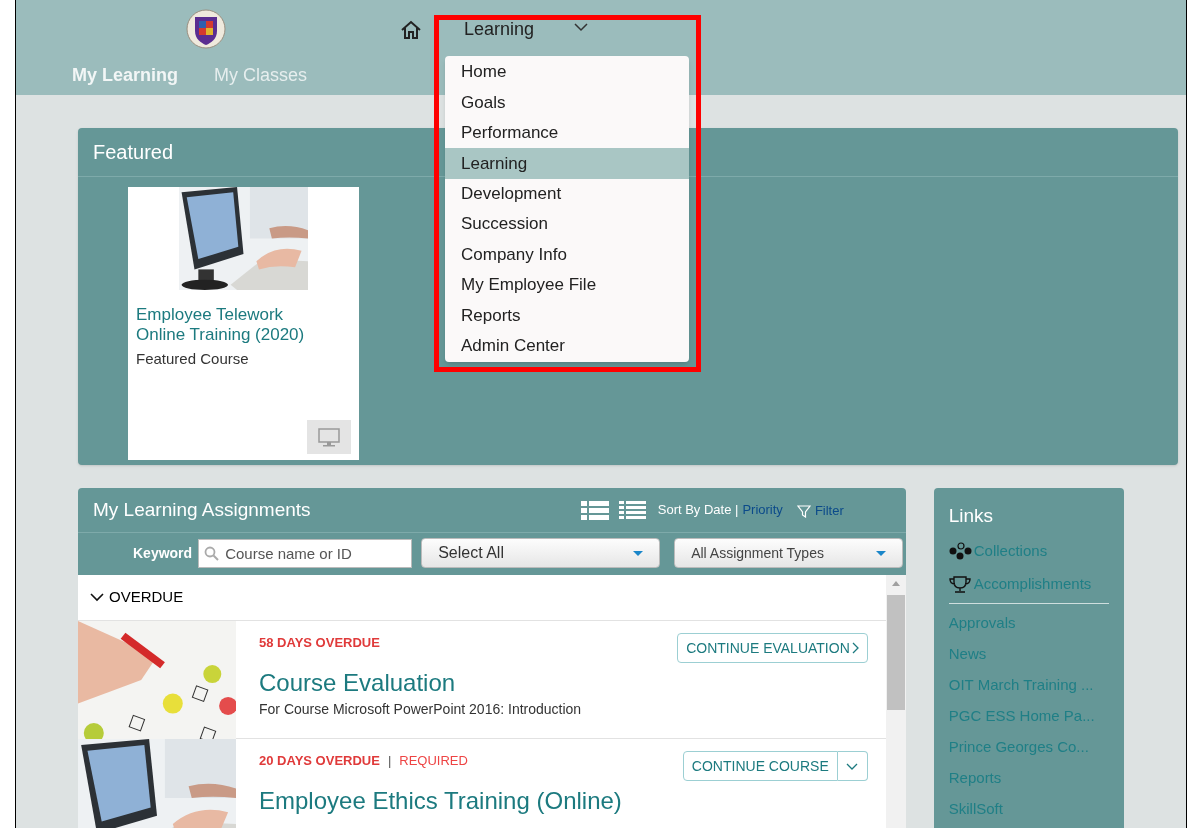 The height and width of the screenshot is (828, 1197). What do you see at coordinates (971, 516) in the screenshot?
I see `panel-title: Links` at bounding box center [971, 516].